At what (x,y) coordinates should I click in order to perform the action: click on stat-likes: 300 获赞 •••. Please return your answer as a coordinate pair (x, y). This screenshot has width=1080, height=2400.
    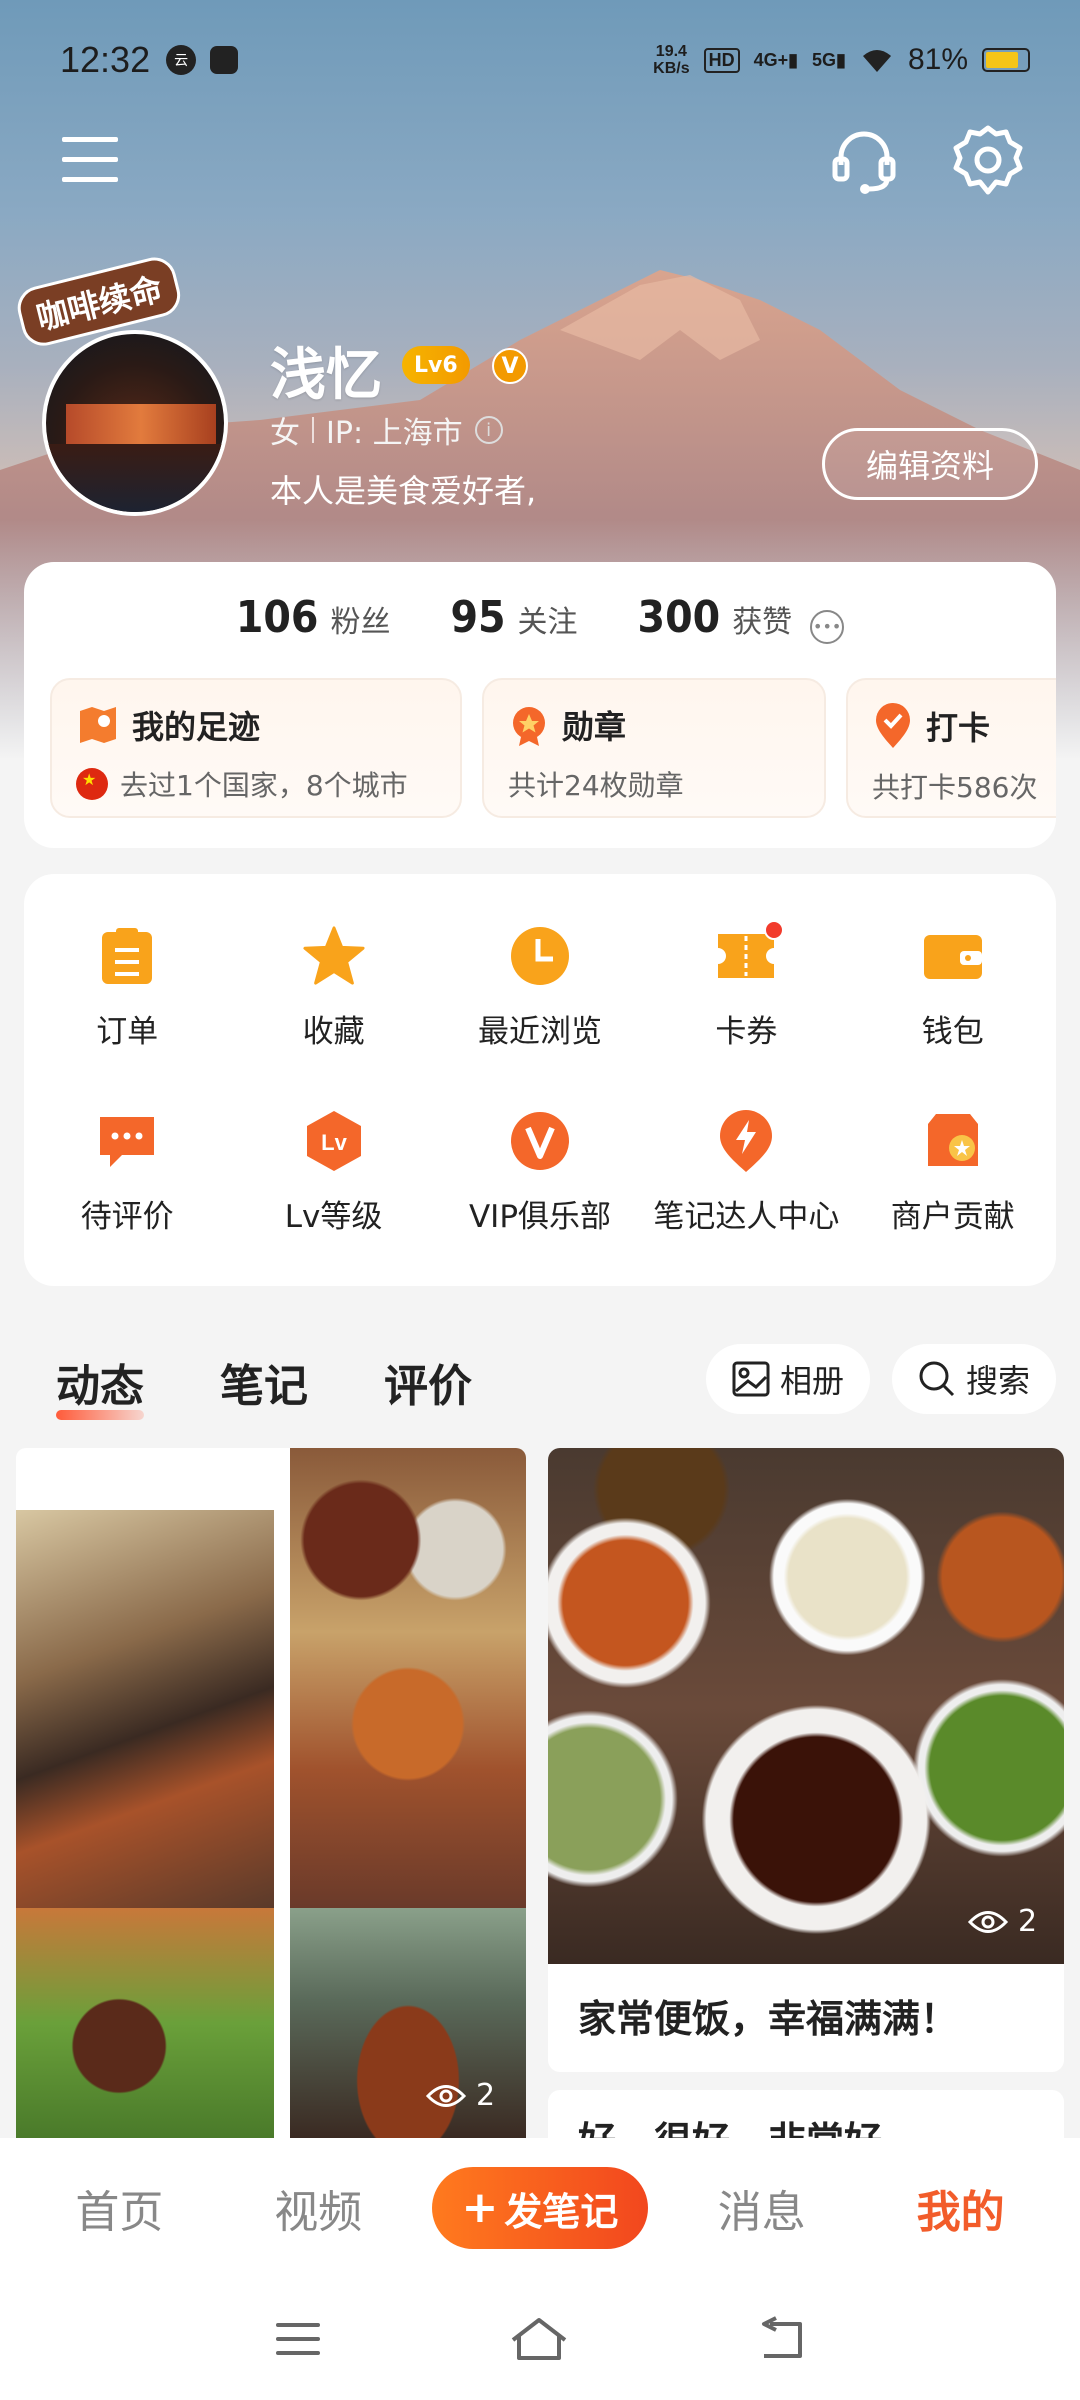
    Looking at the image, I should click on (741, 618).